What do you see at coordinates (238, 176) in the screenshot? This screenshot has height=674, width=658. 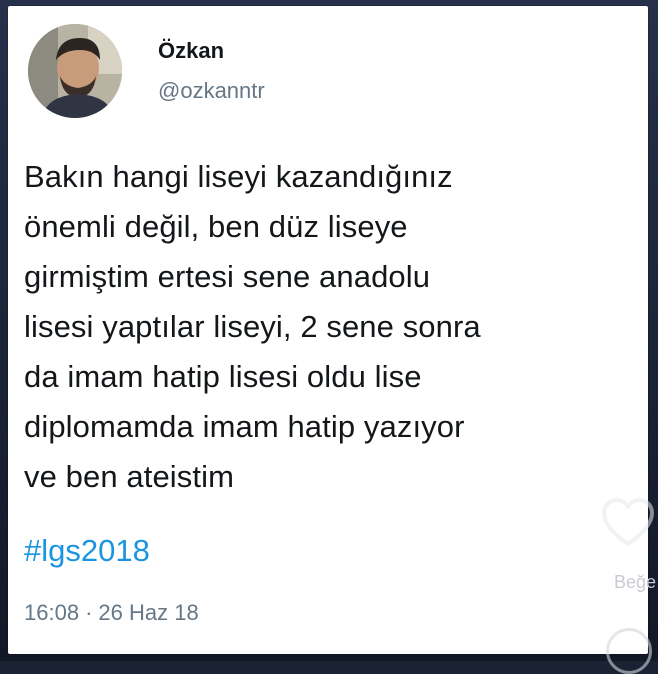 I see `tweet-text-line: Bakın hangi liseyi kazandığınız` at bounding box center [238, 176].